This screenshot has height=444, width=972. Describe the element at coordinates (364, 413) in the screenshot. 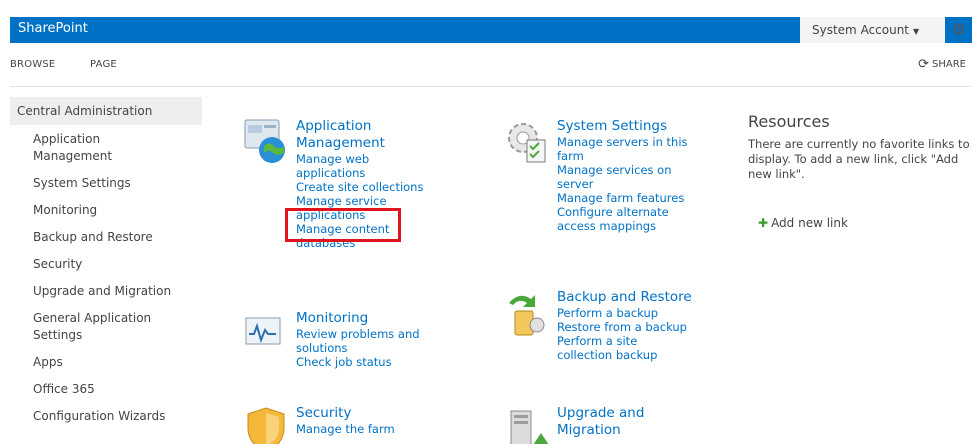

I see `security-title: Security` at that location.